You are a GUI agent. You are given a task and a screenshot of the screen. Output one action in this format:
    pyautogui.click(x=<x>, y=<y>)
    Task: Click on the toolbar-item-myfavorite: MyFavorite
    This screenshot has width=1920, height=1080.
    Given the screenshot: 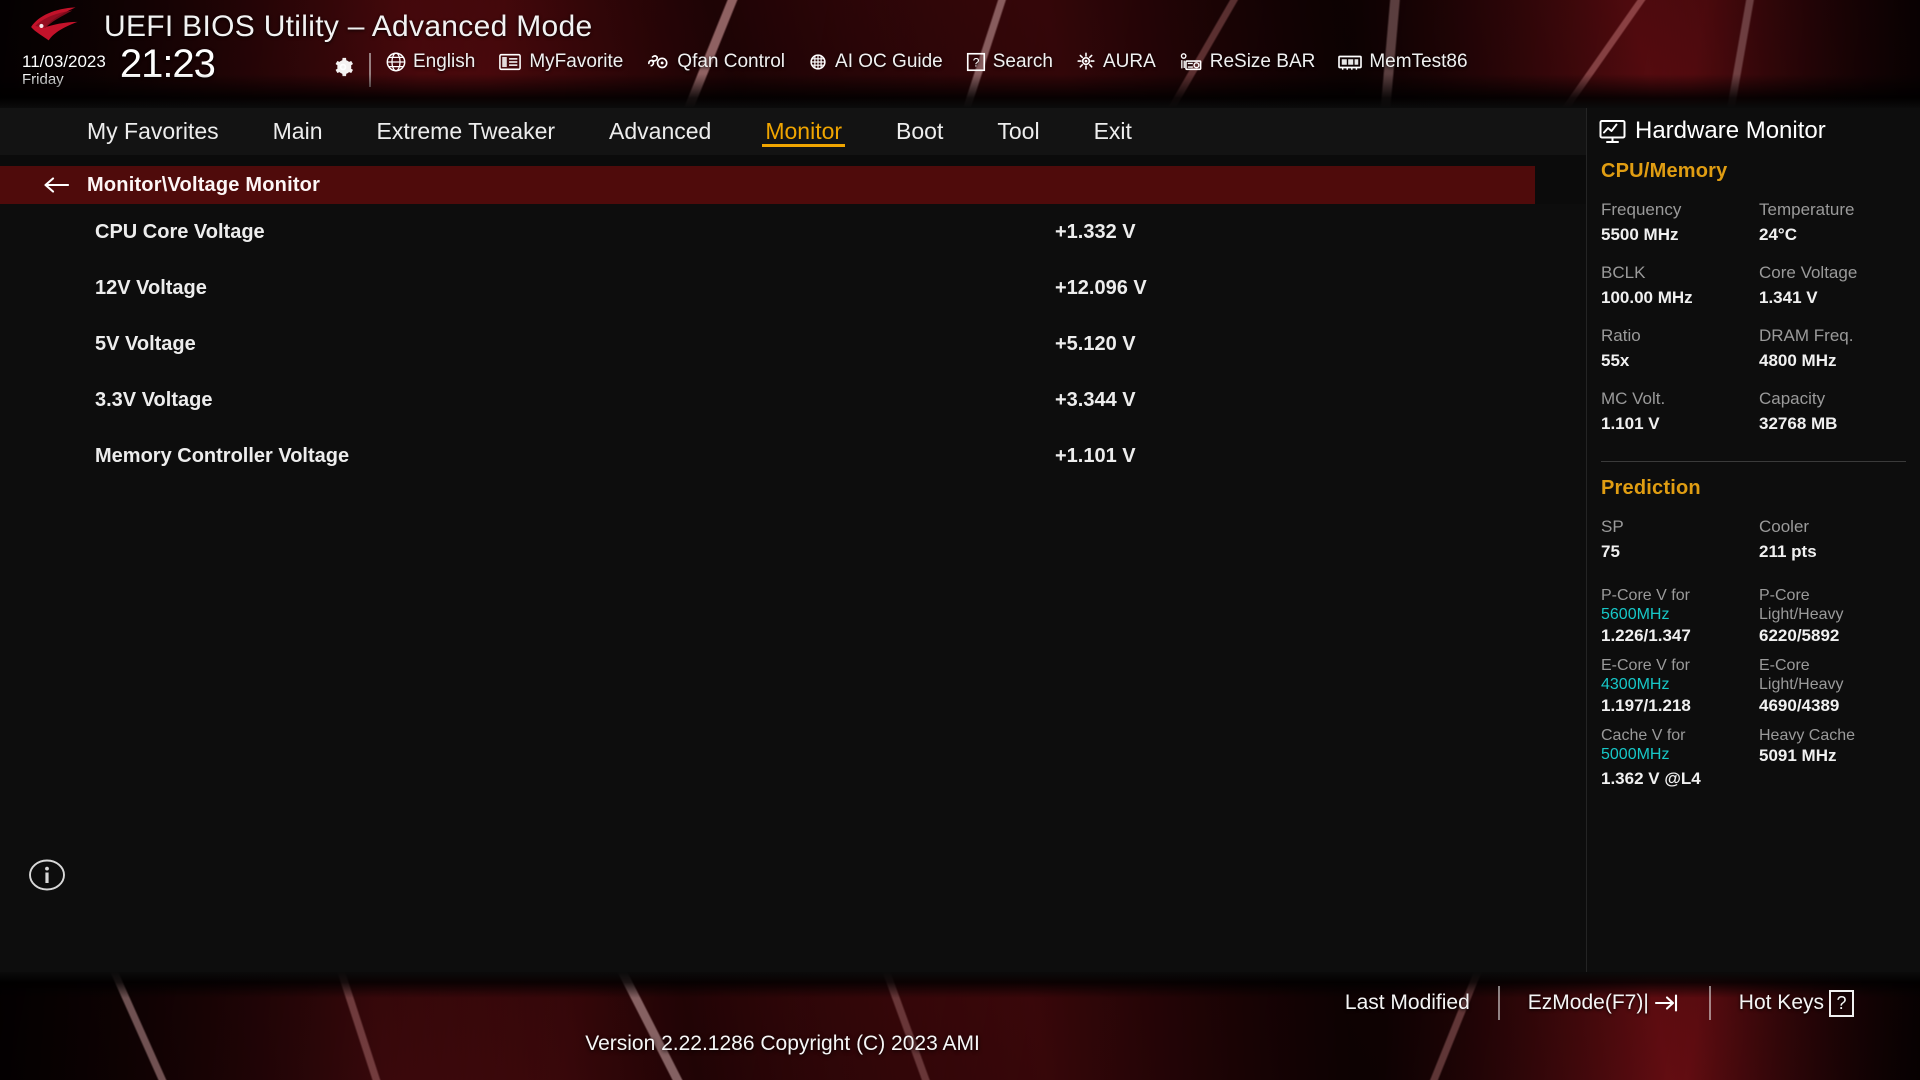 What is the action you would take?
    pyautogui.click(x=560, y=62)
    